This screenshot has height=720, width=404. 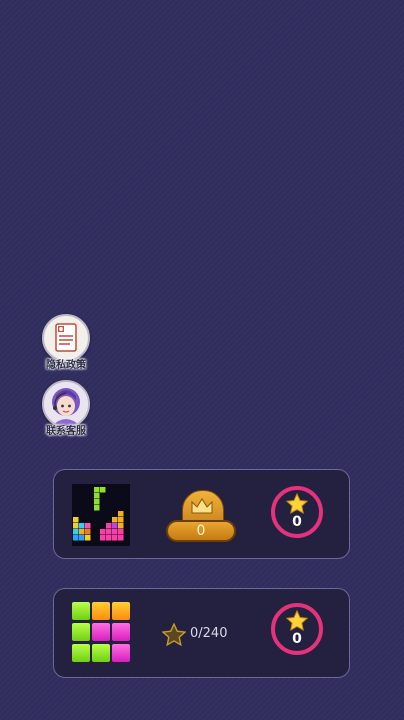 What do you see at coordinates (201, 531) in the screenshot?
I see `crown-score: 0` at bounding box center [201, 531].